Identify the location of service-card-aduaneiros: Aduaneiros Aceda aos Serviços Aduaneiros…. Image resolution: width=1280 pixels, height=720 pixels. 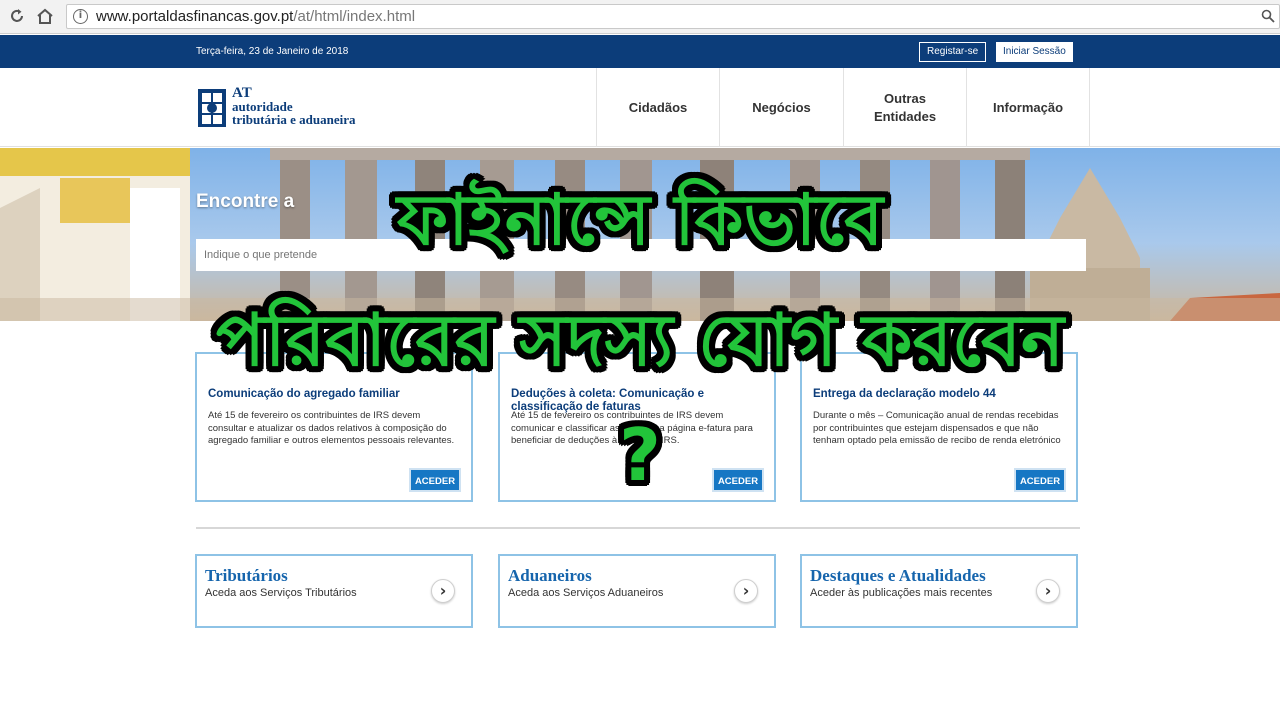
(637, 591).